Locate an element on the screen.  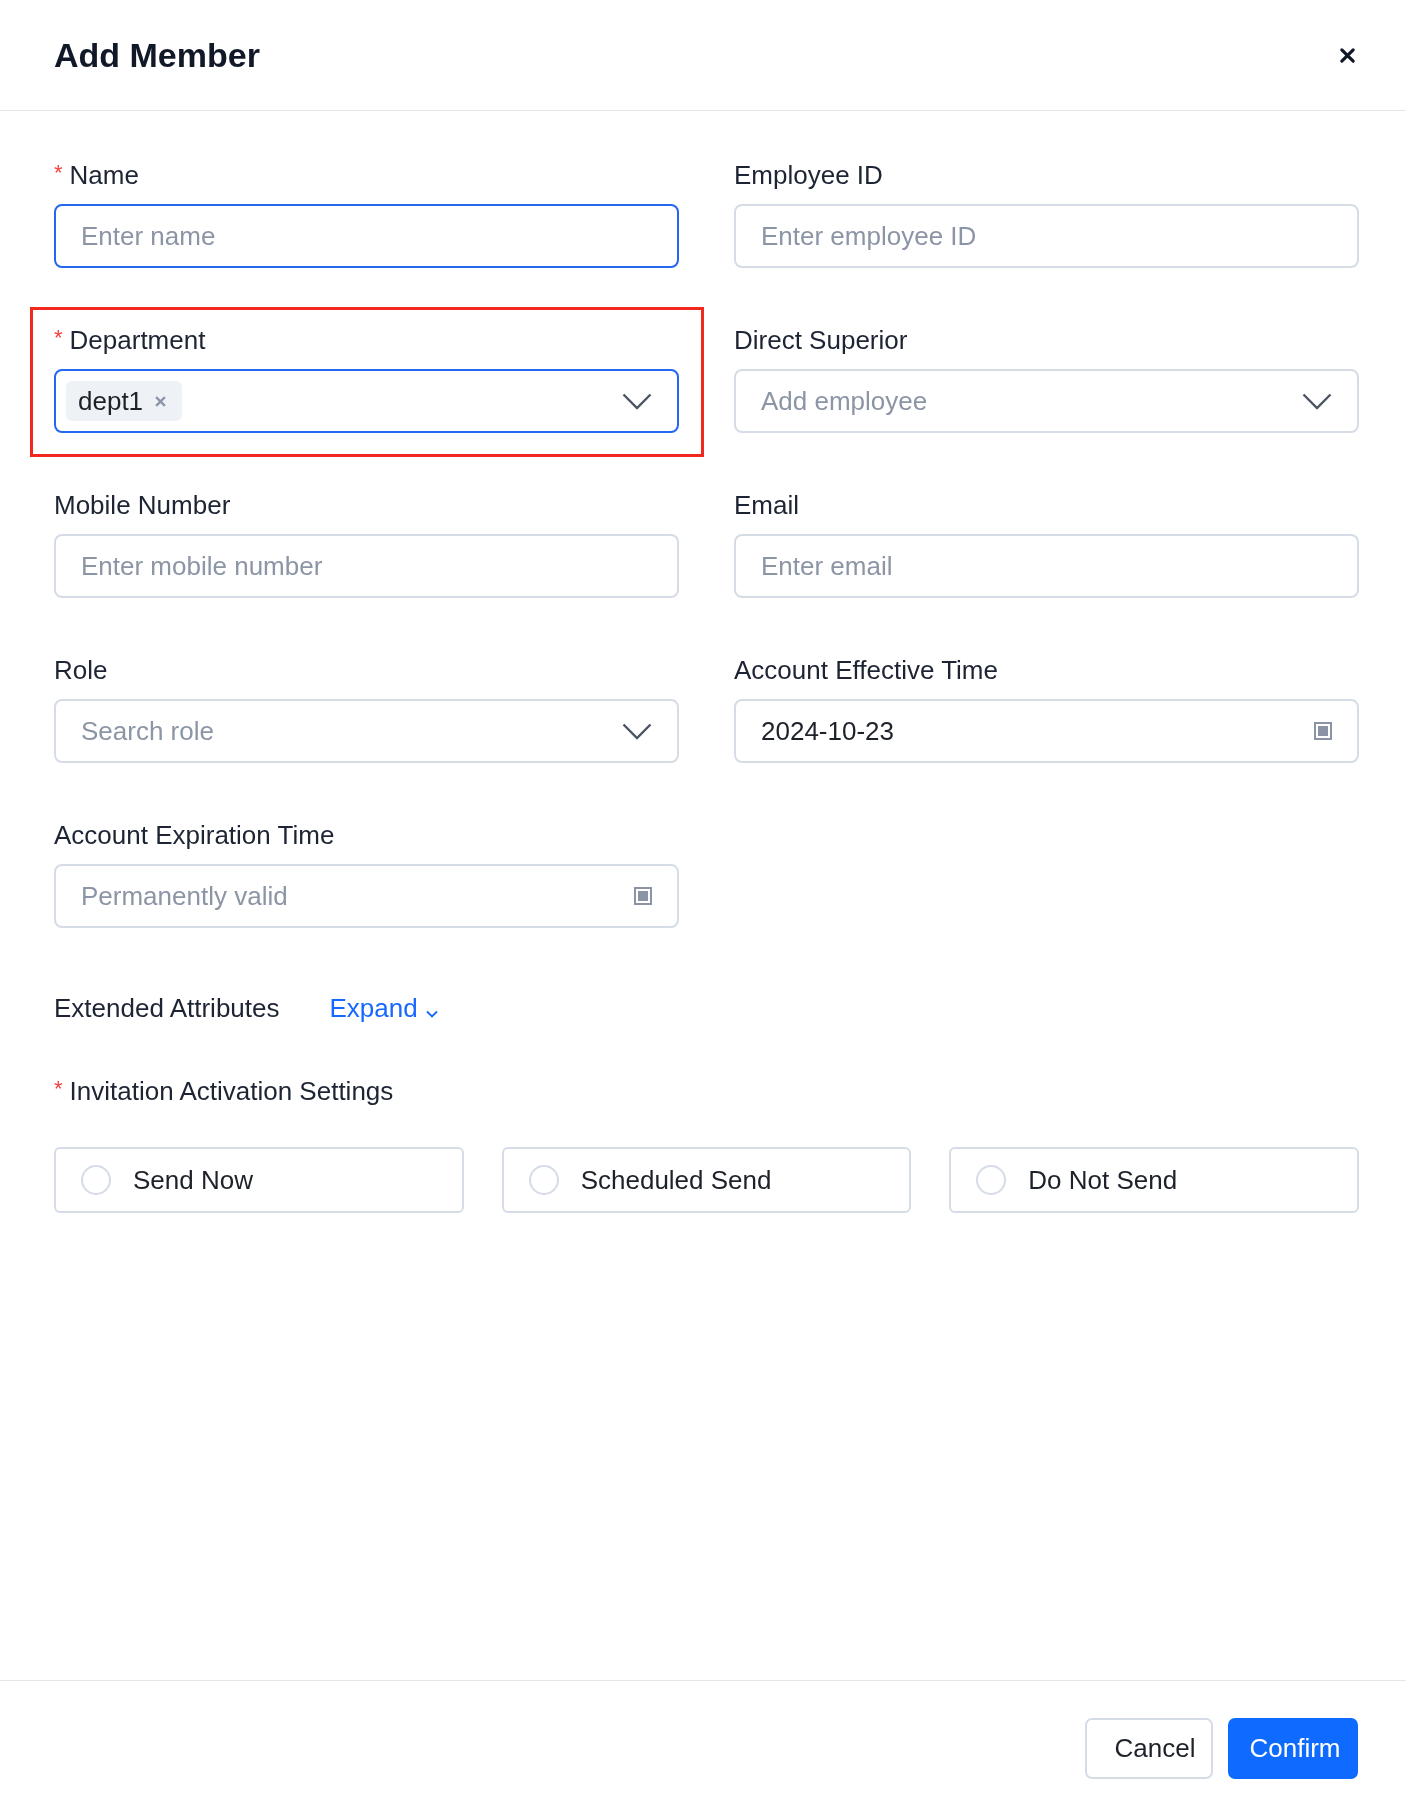
field-label: Account Effective Time is located at coordinates (866, 670).